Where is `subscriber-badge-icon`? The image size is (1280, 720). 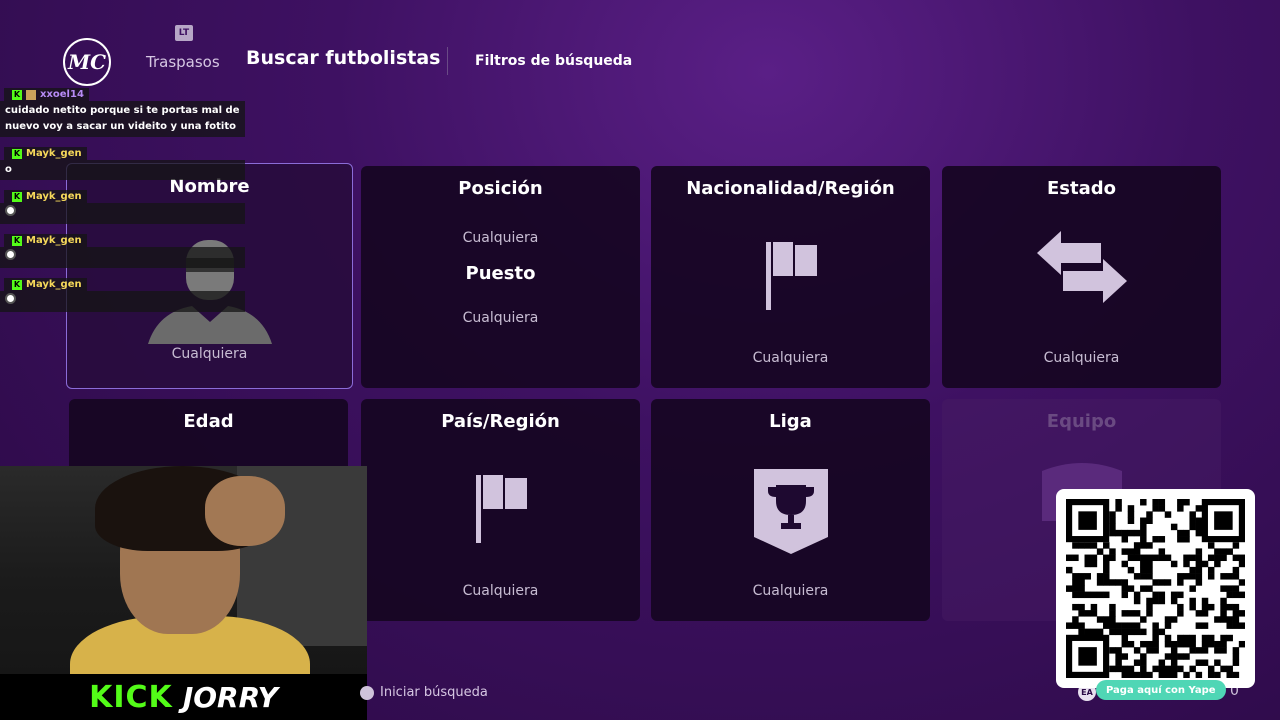 subscriber-badge-icon is located at coordinates (31, 94).